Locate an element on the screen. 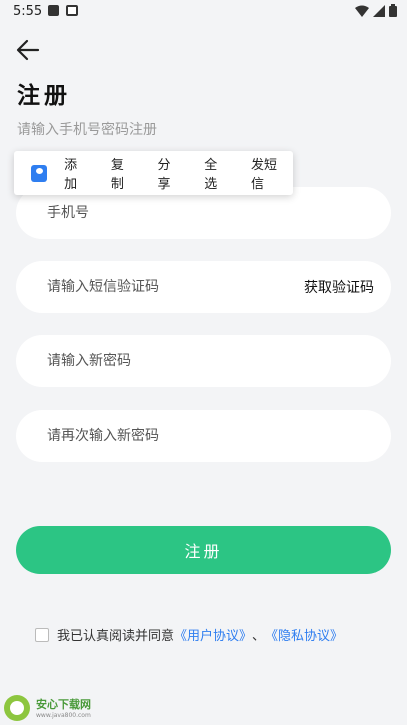 The width and height of the screenshot is (407, 725). signal-icon is located at coordinates (379, 10).